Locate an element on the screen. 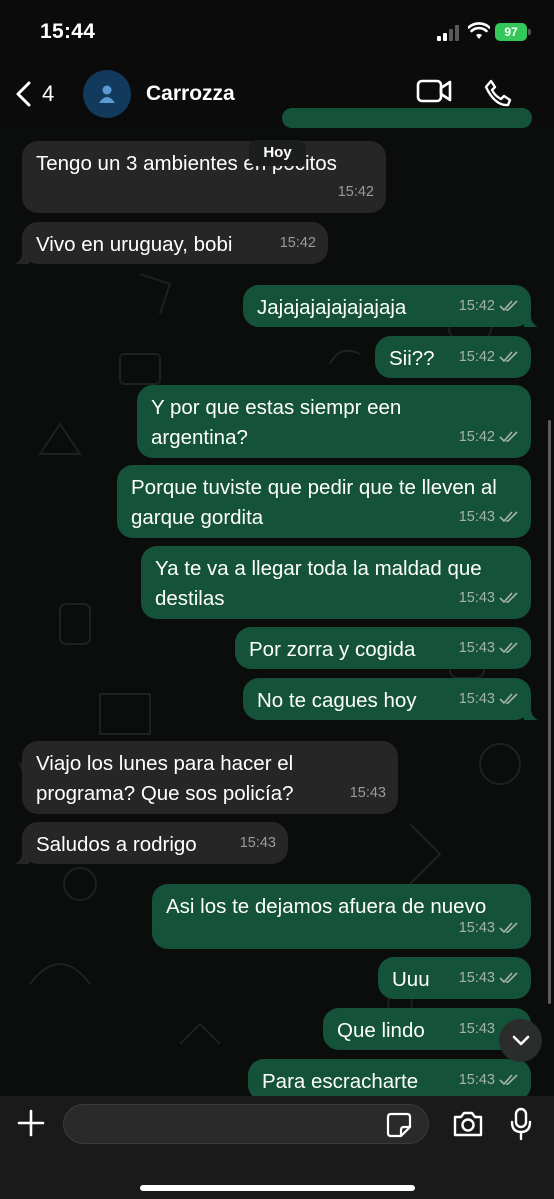 The width and height of the screenshot is (554, 1199). message-bubble-incoming: Vivo en uruguay, bobi 15:42 is located at coordinates (171, 243).